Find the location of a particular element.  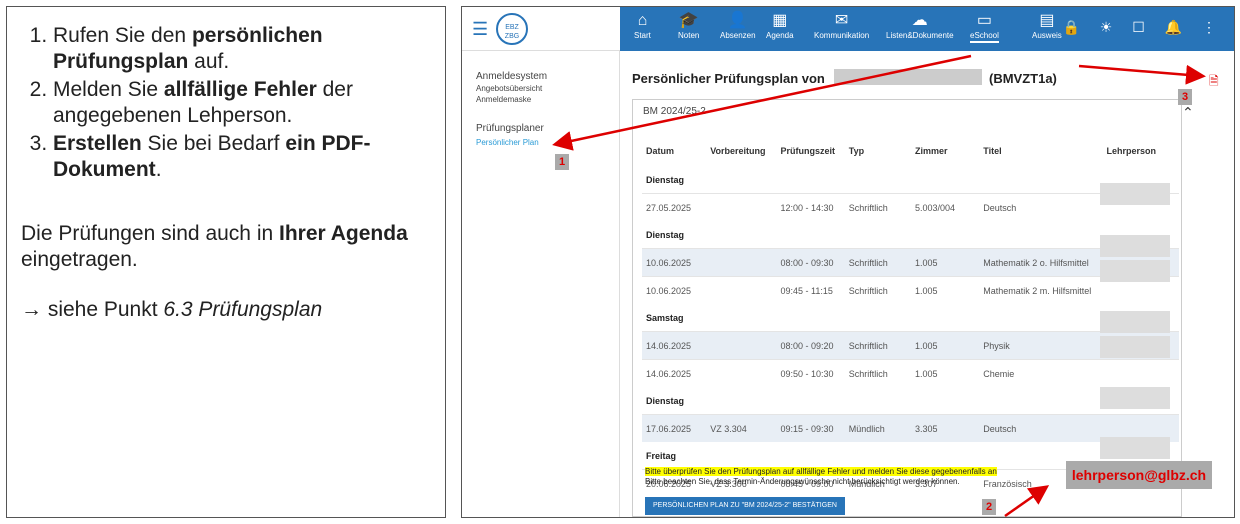

column-header: Vorbereitung is located at coordinates (741, 151).